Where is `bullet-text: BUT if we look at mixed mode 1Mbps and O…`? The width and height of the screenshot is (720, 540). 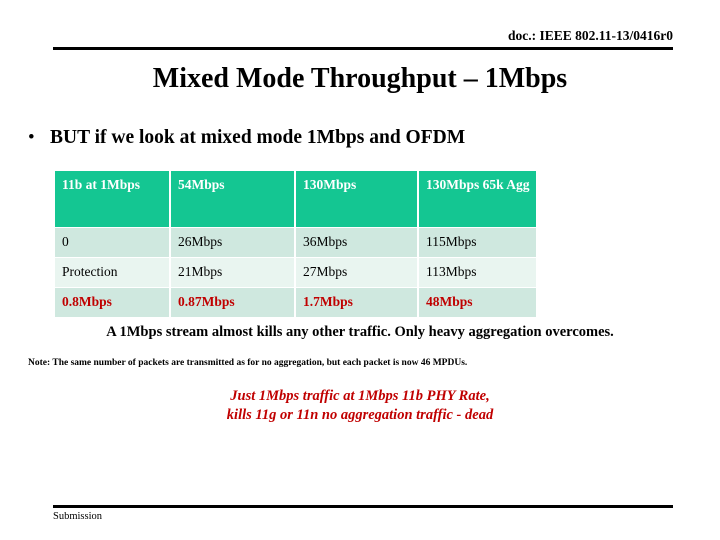 bullet-text: BUT if we look at mixed mode 1Mbps and O… is located at coordinates (258, 137).